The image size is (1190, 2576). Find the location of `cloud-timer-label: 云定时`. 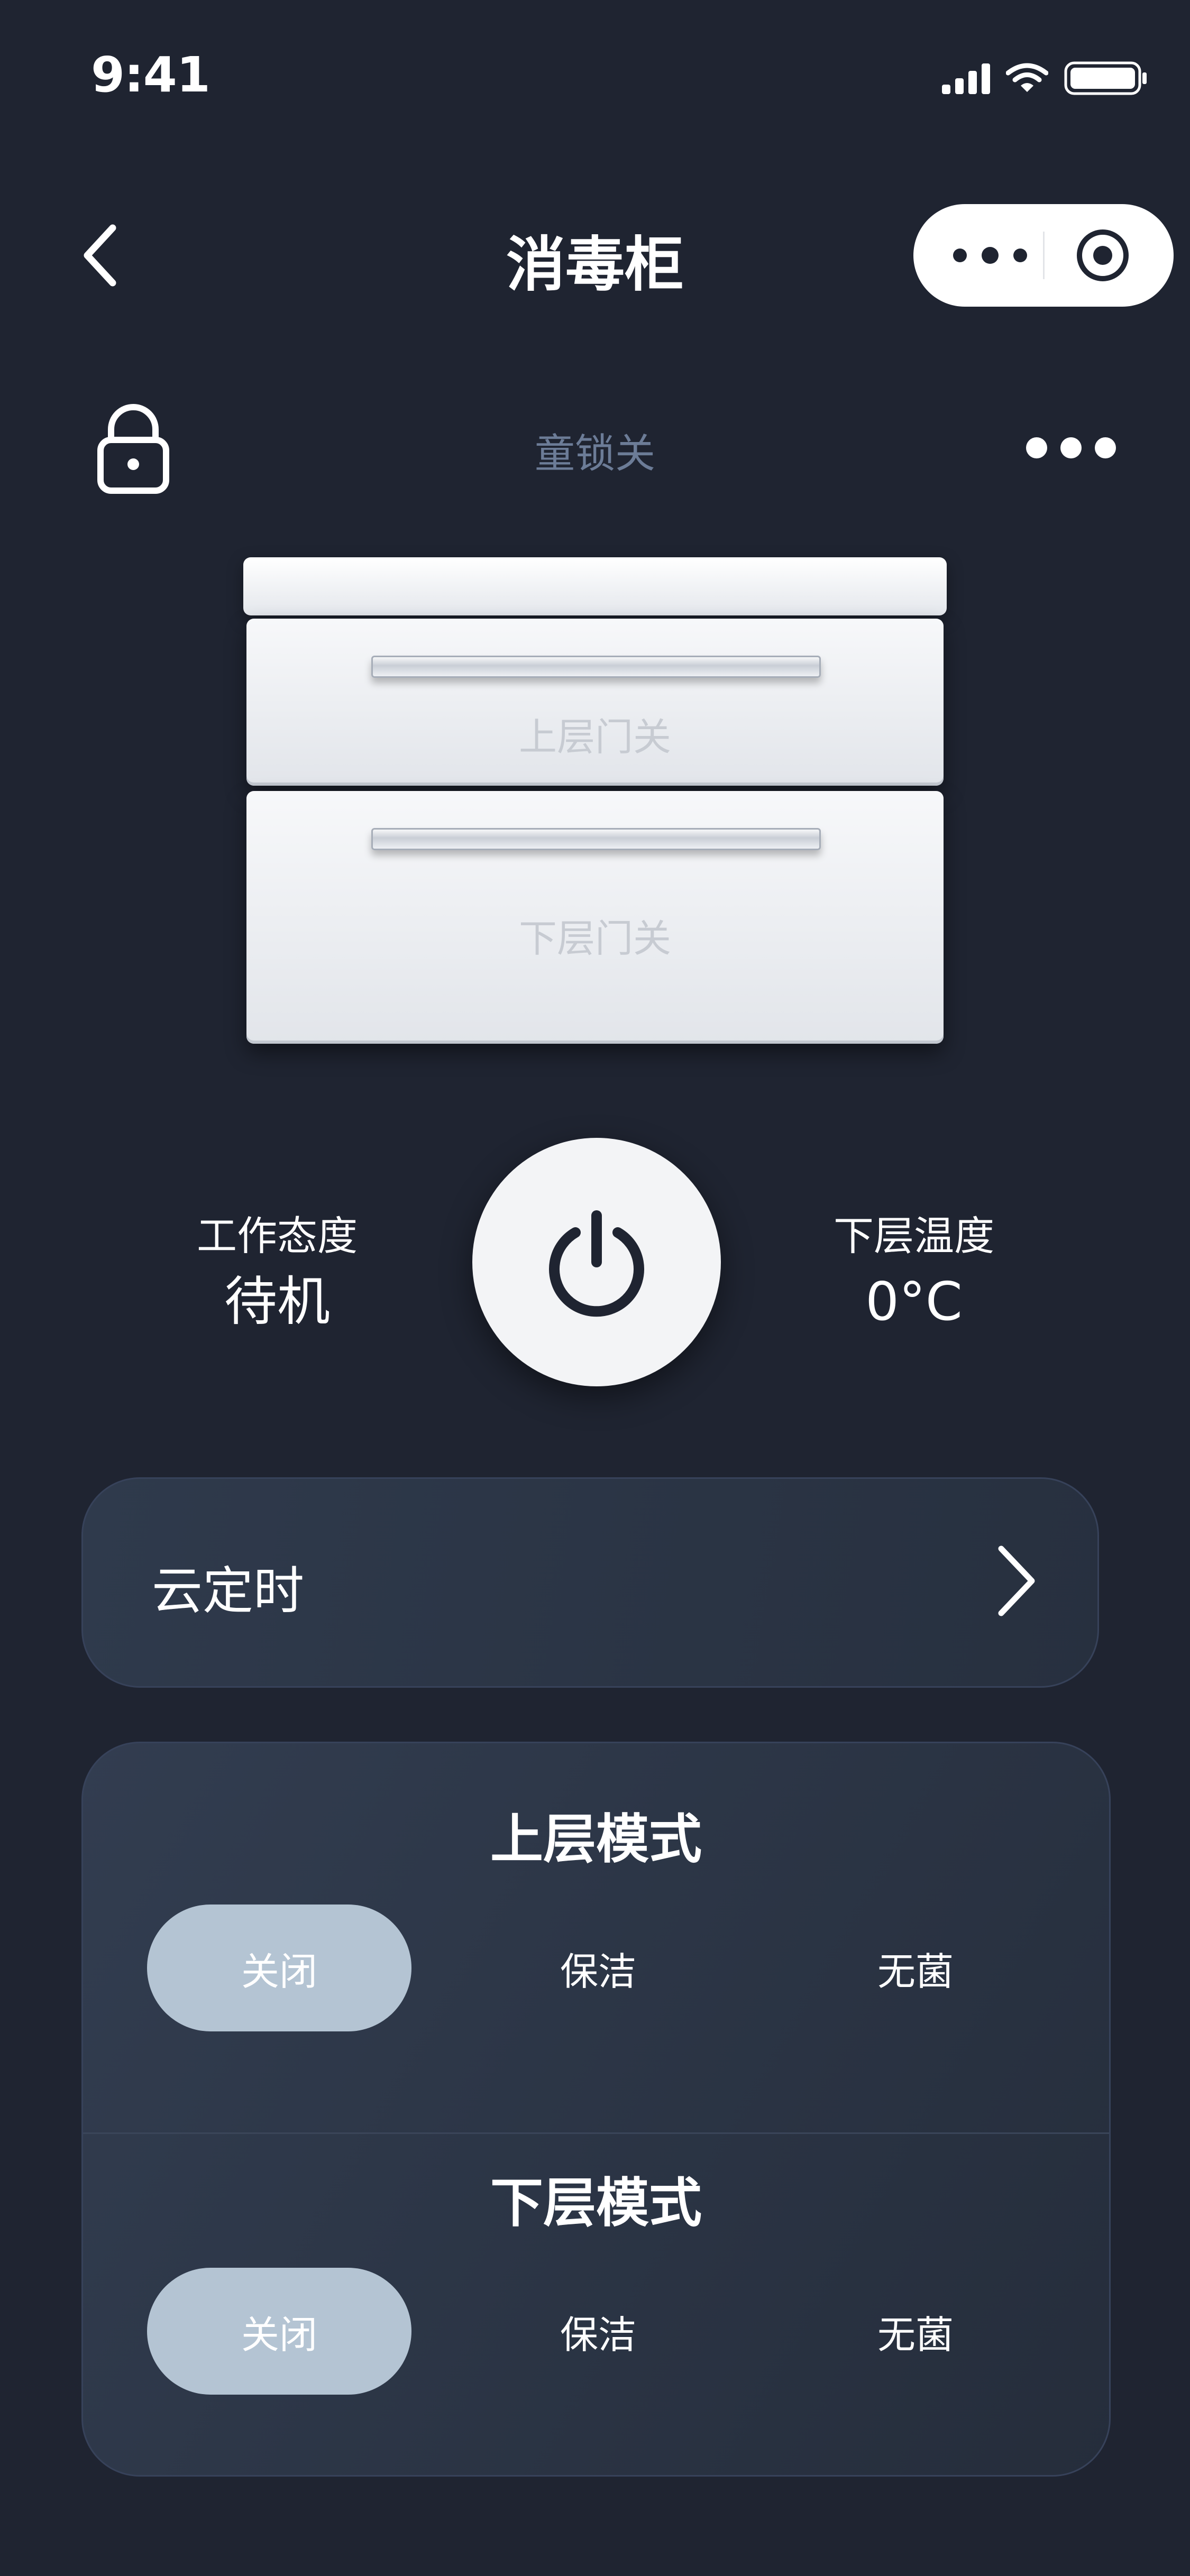

cloud-timer-label: 云定时 is located at coordinates (228, 1591).